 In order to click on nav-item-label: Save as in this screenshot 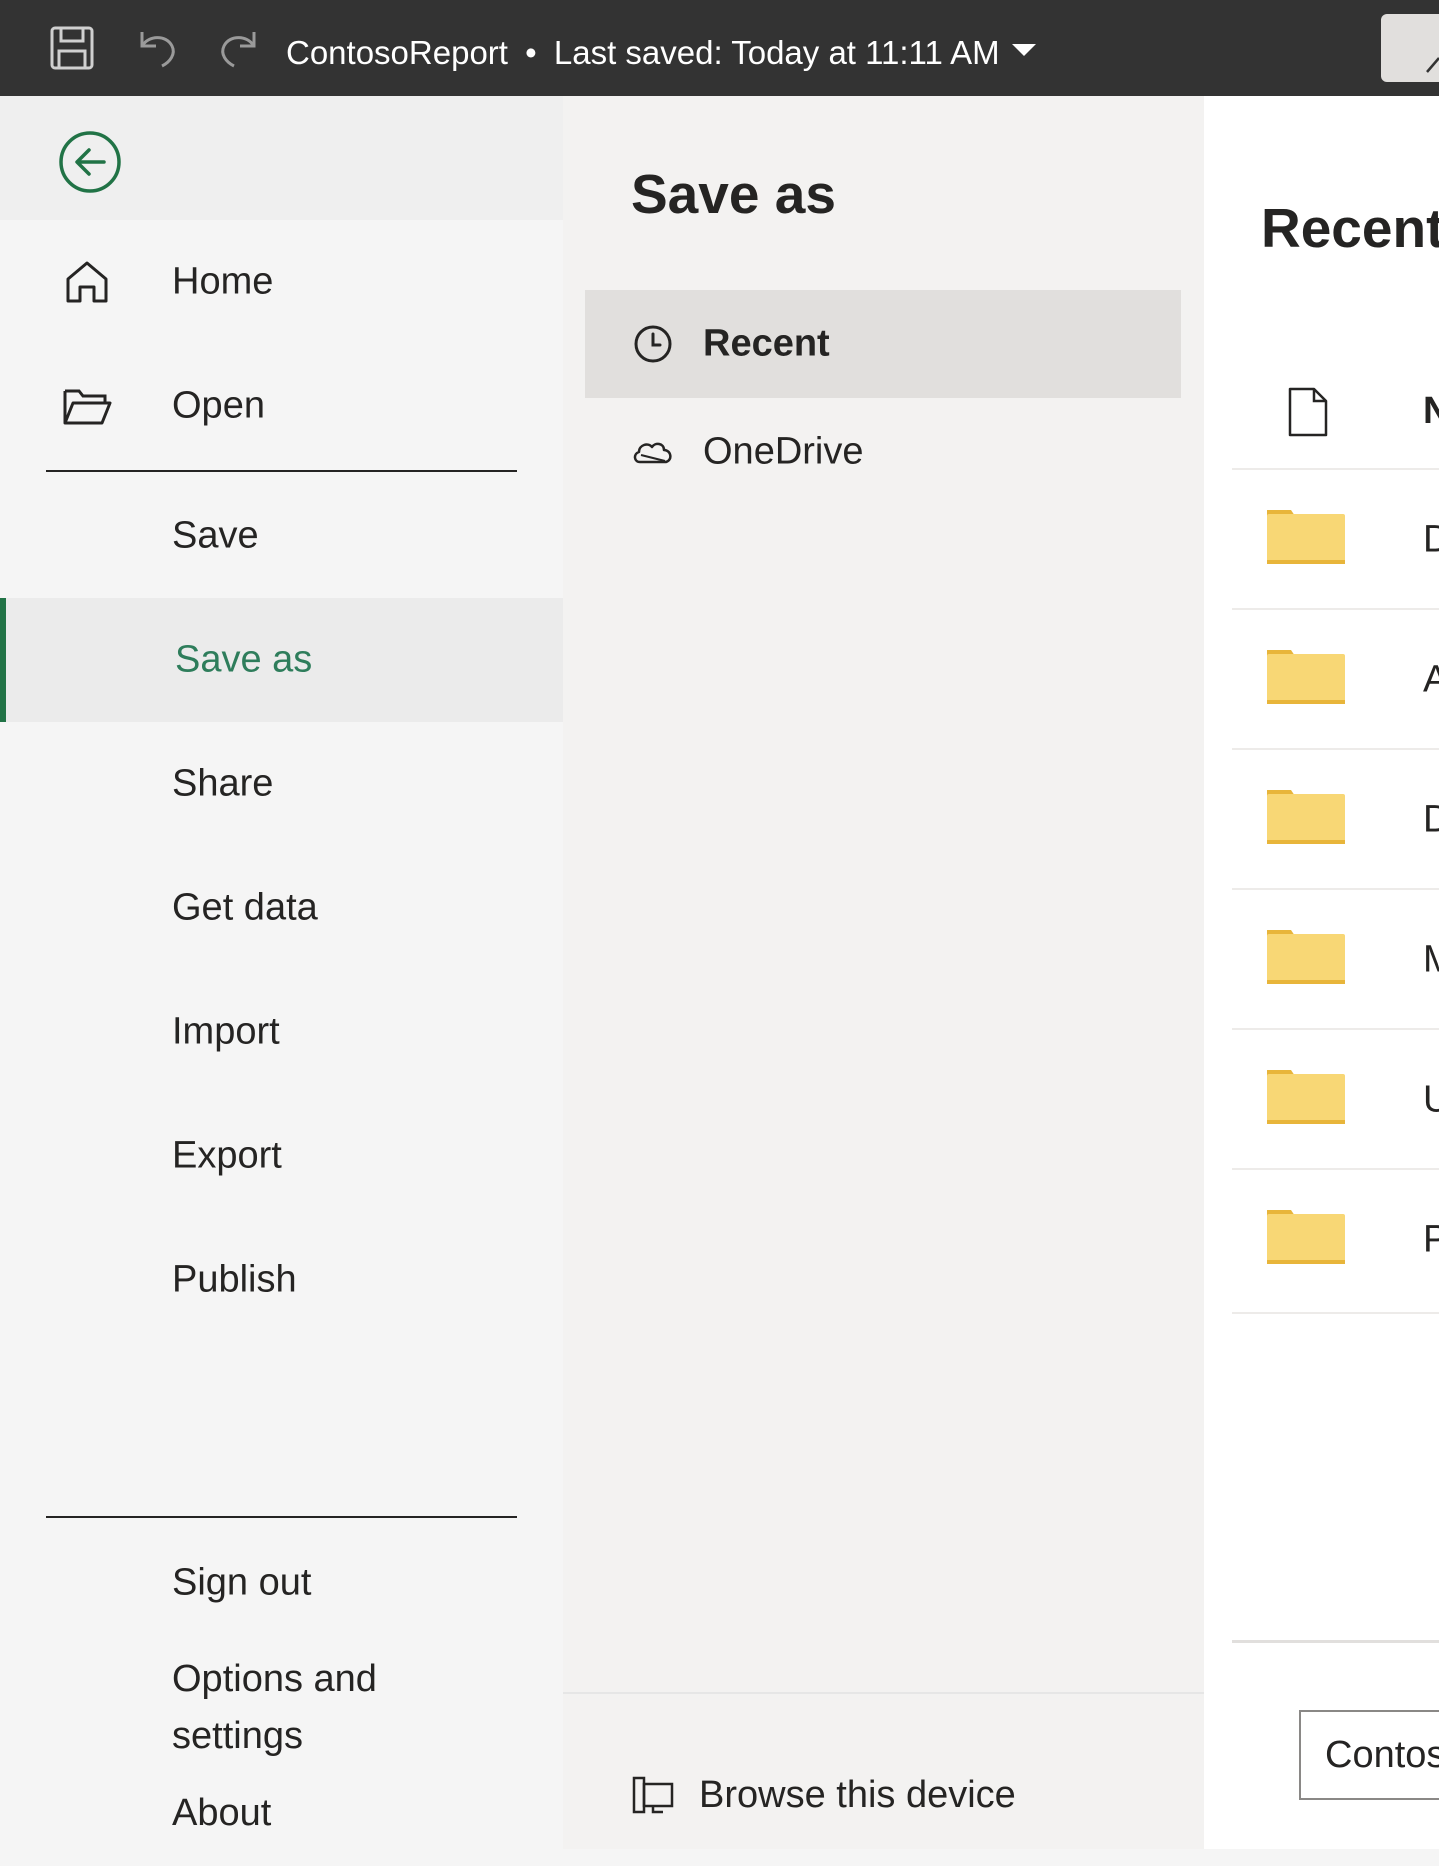, I will do `click(244, 659)`.